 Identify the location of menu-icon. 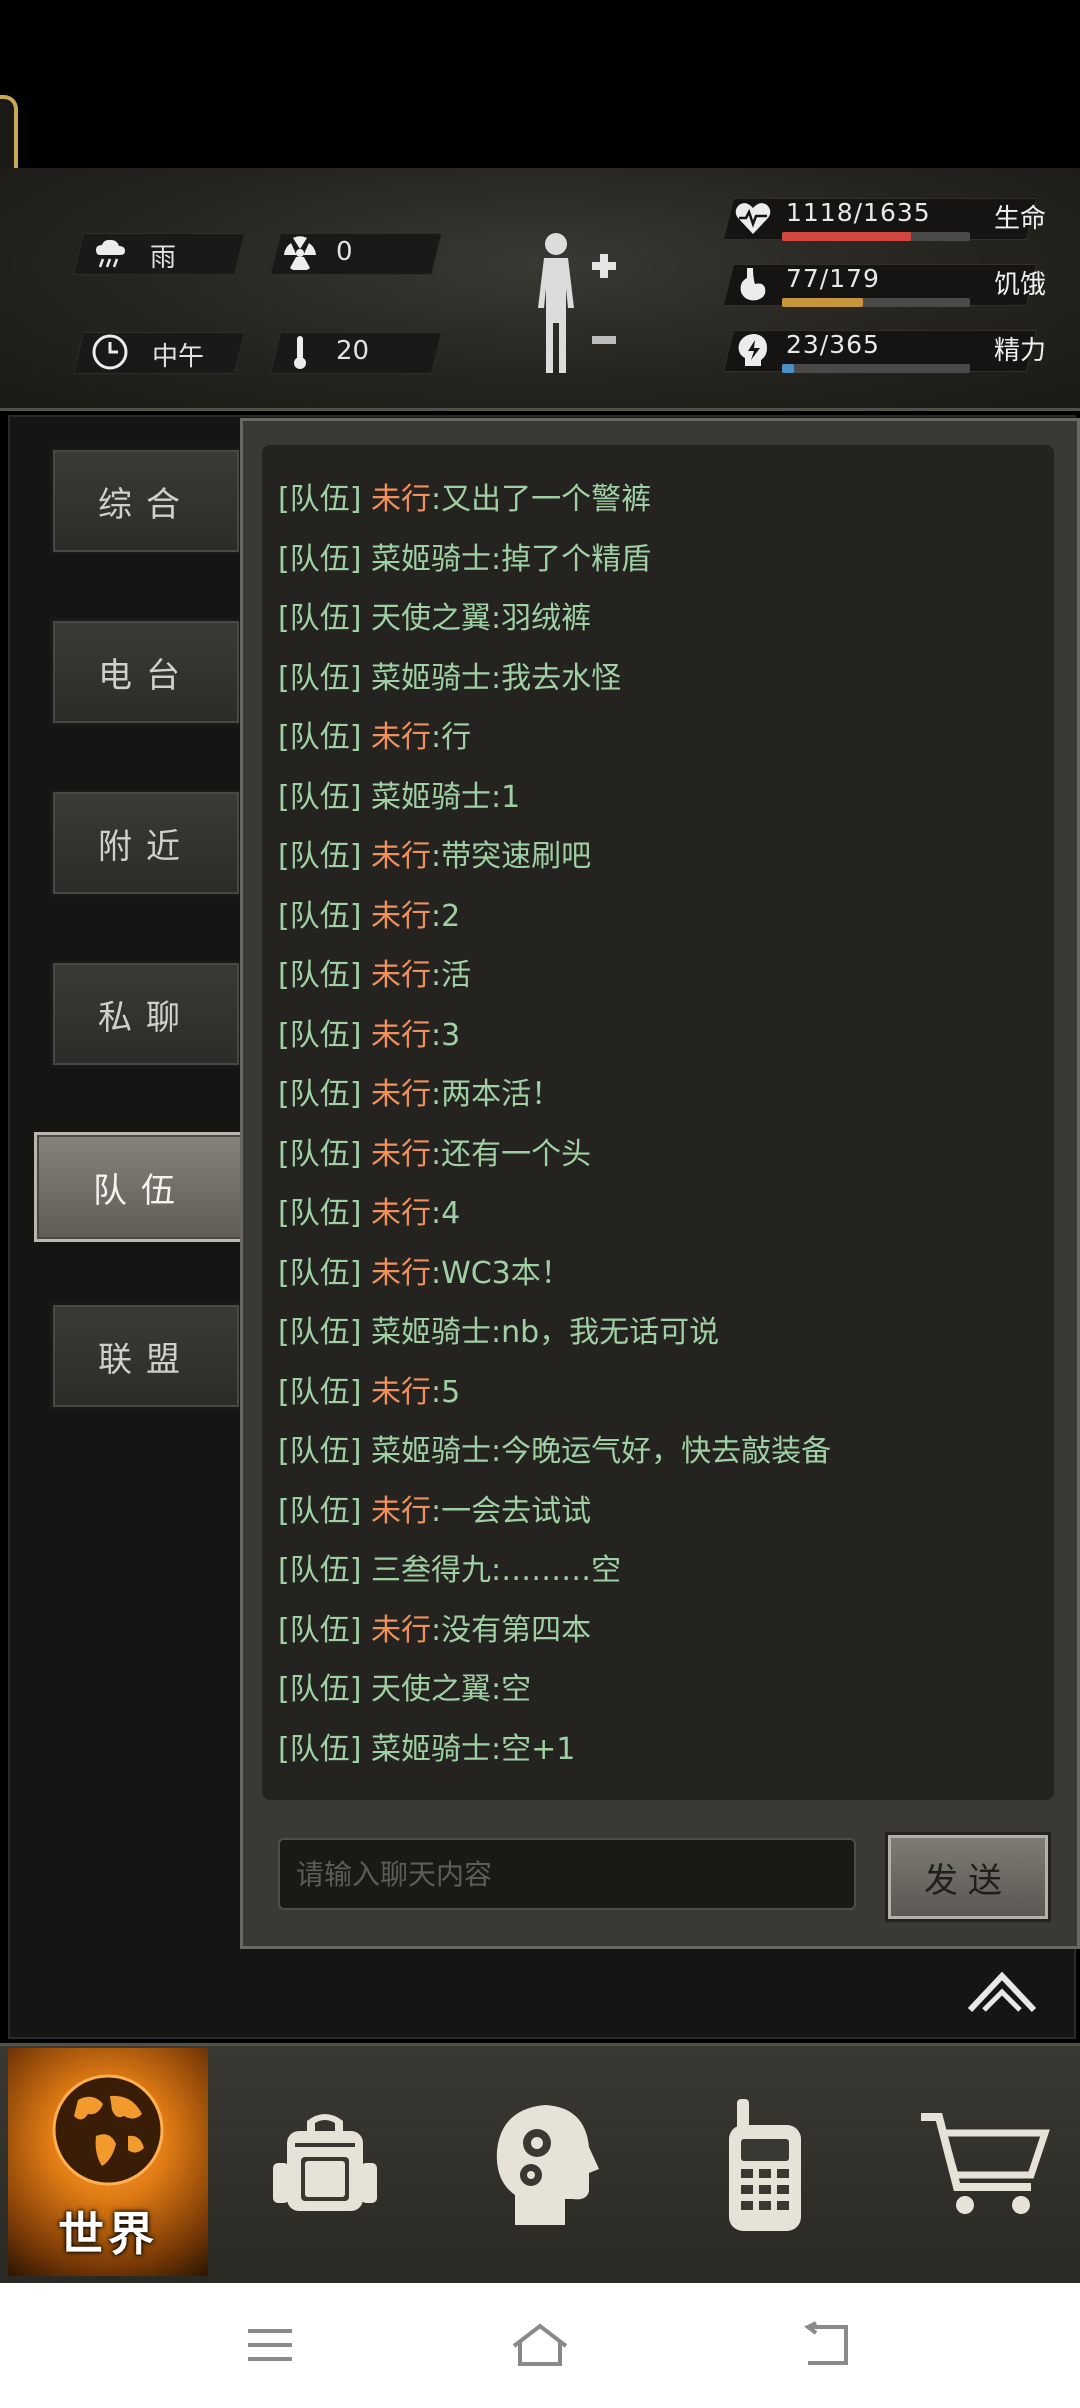
(270, 2345).